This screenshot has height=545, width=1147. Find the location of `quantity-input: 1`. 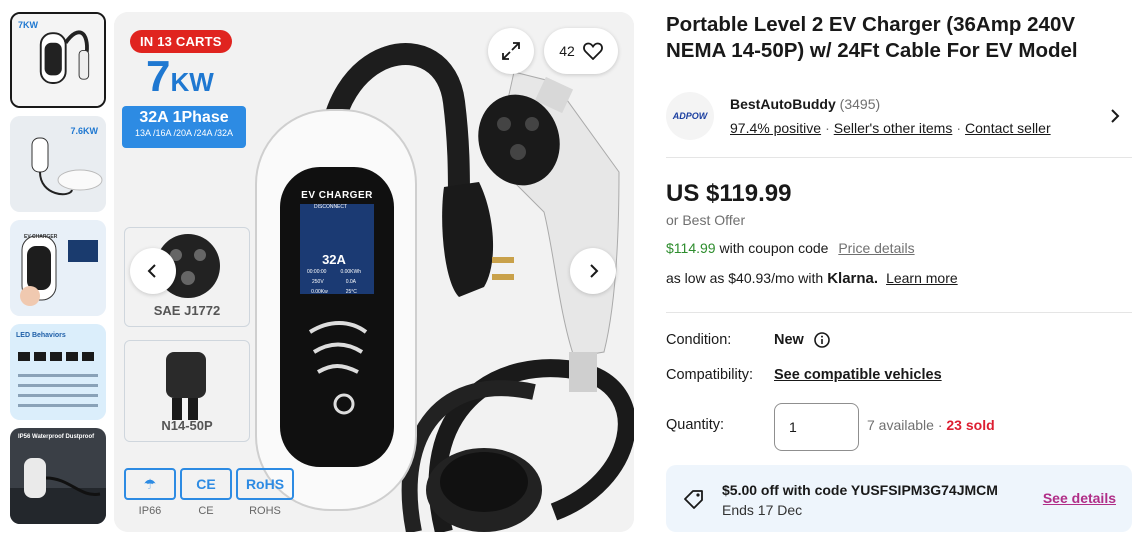

quantity-input: 1 is located at coordinates (816, 427).